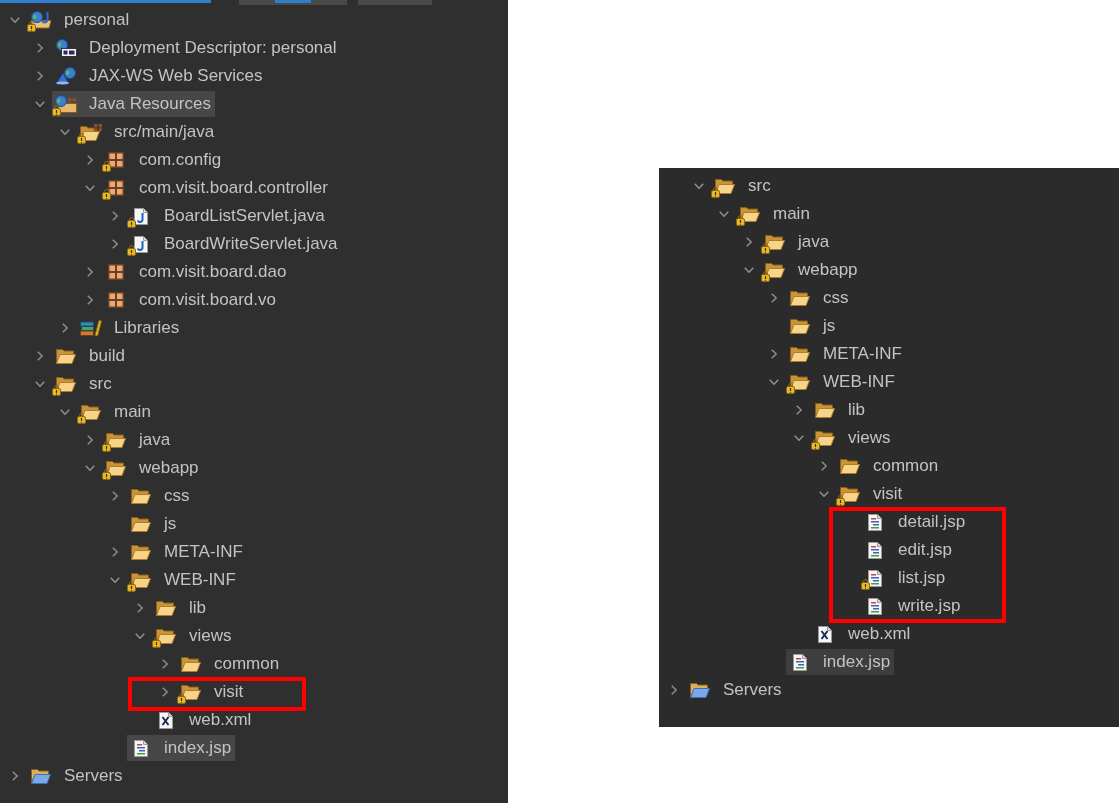  What do you see at coordinates (148, 132) in the screenshot?
I see `tree-item: src/main/java` at bounding box center [148, 132].